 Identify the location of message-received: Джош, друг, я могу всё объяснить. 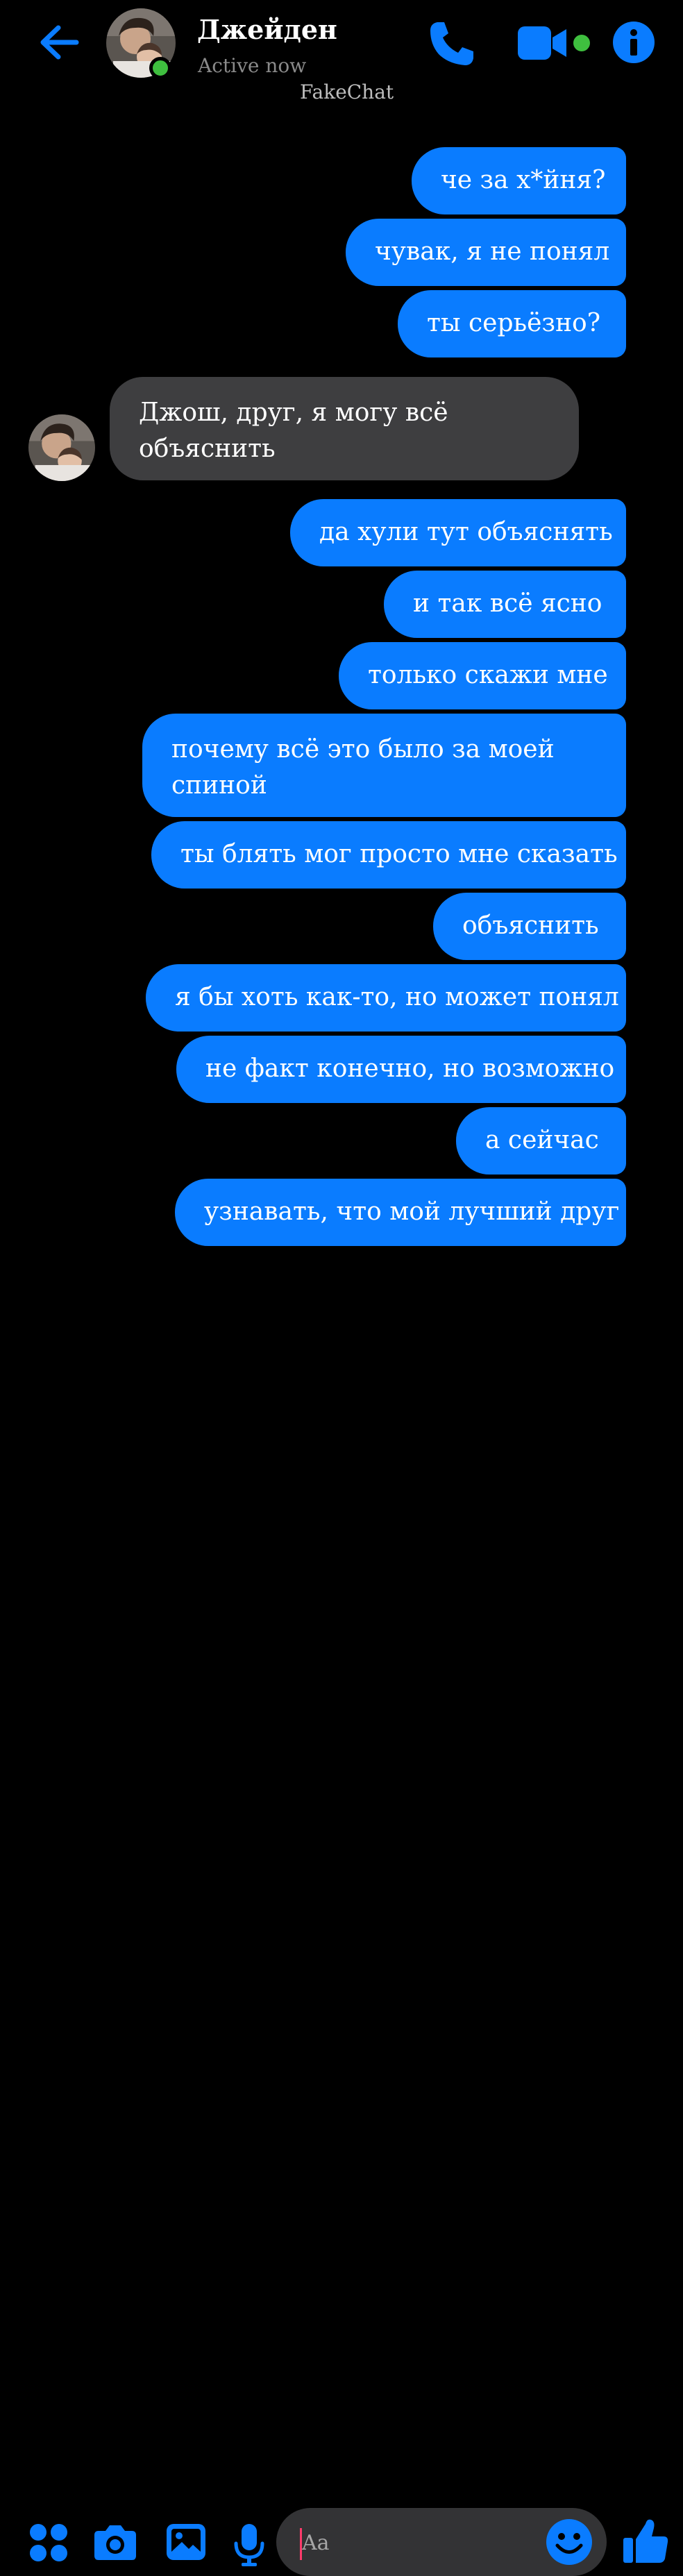
(344, 428).